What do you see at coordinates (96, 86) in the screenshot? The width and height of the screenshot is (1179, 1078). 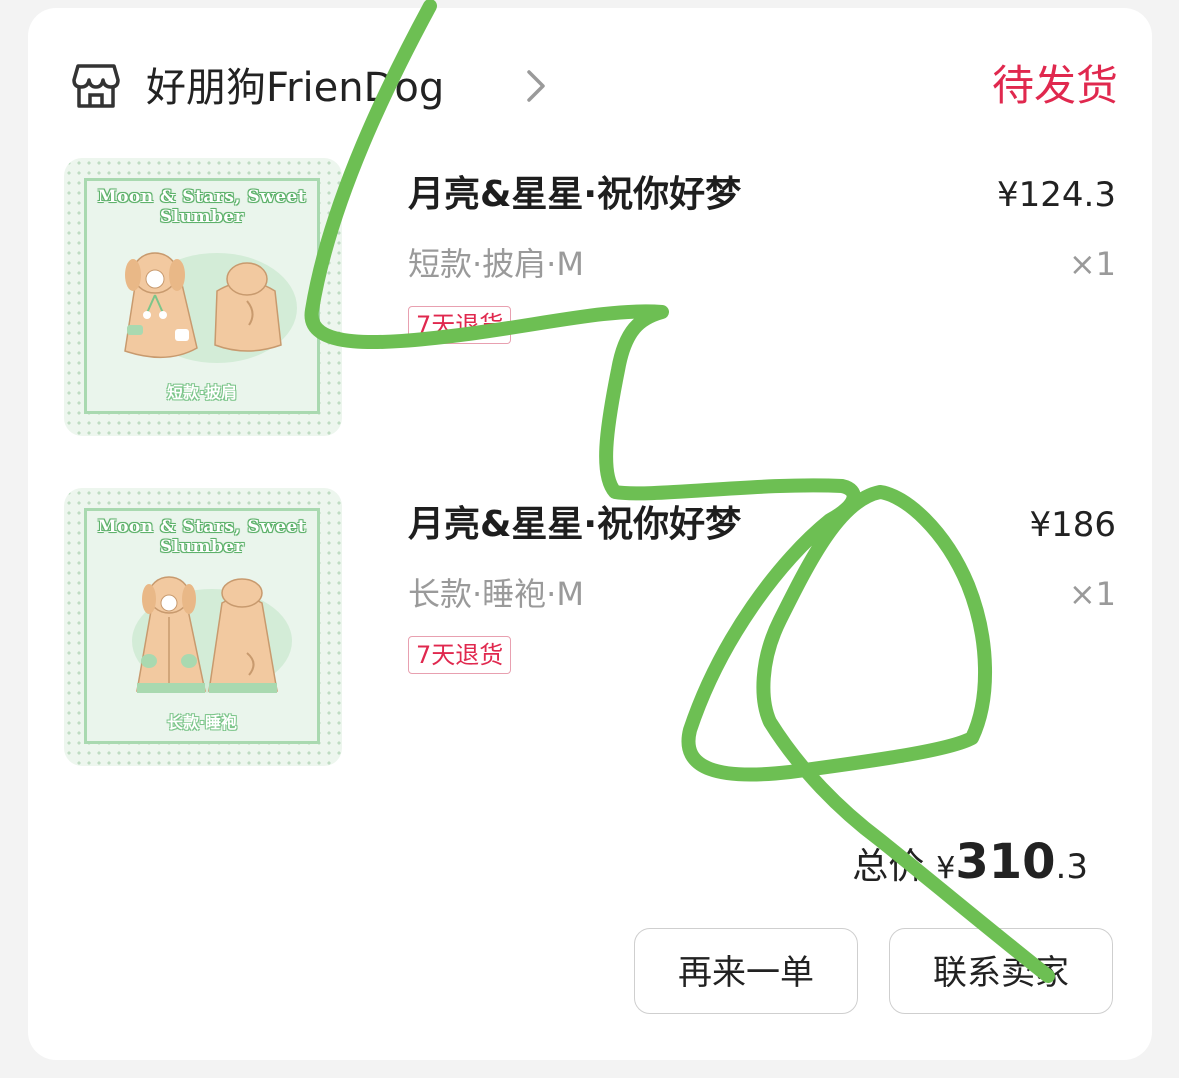 I see `store-icon` at bounding box center [96, 86].